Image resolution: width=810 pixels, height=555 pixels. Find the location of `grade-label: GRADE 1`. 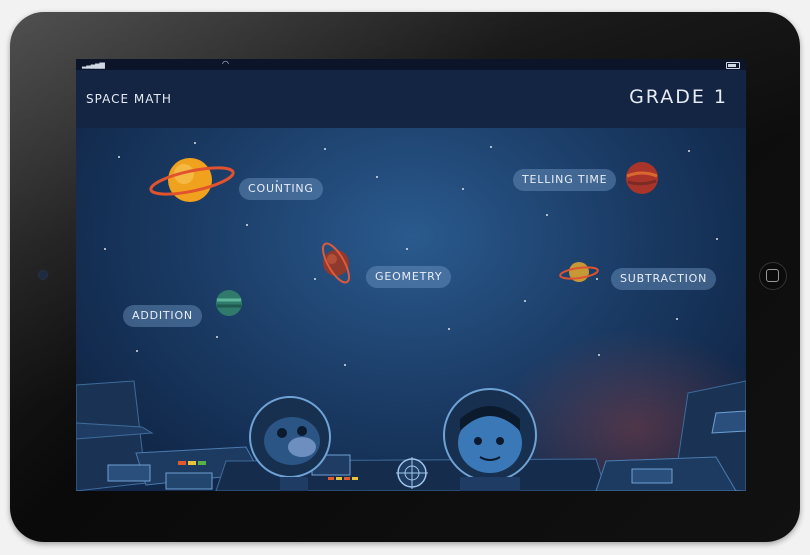

grade-label: GRADE 1 is located at coordinates (678, 97).